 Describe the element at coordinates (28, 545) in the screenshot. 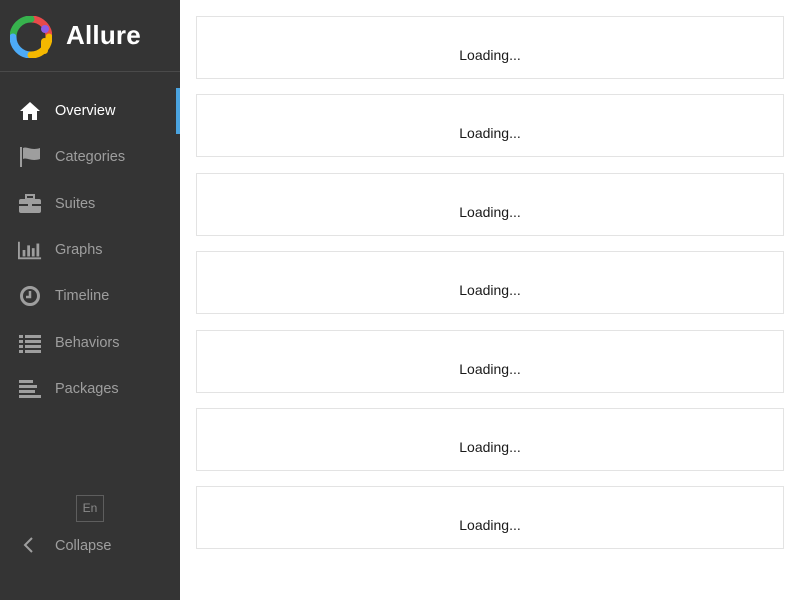

I see `chevron-left-icon` at that location.